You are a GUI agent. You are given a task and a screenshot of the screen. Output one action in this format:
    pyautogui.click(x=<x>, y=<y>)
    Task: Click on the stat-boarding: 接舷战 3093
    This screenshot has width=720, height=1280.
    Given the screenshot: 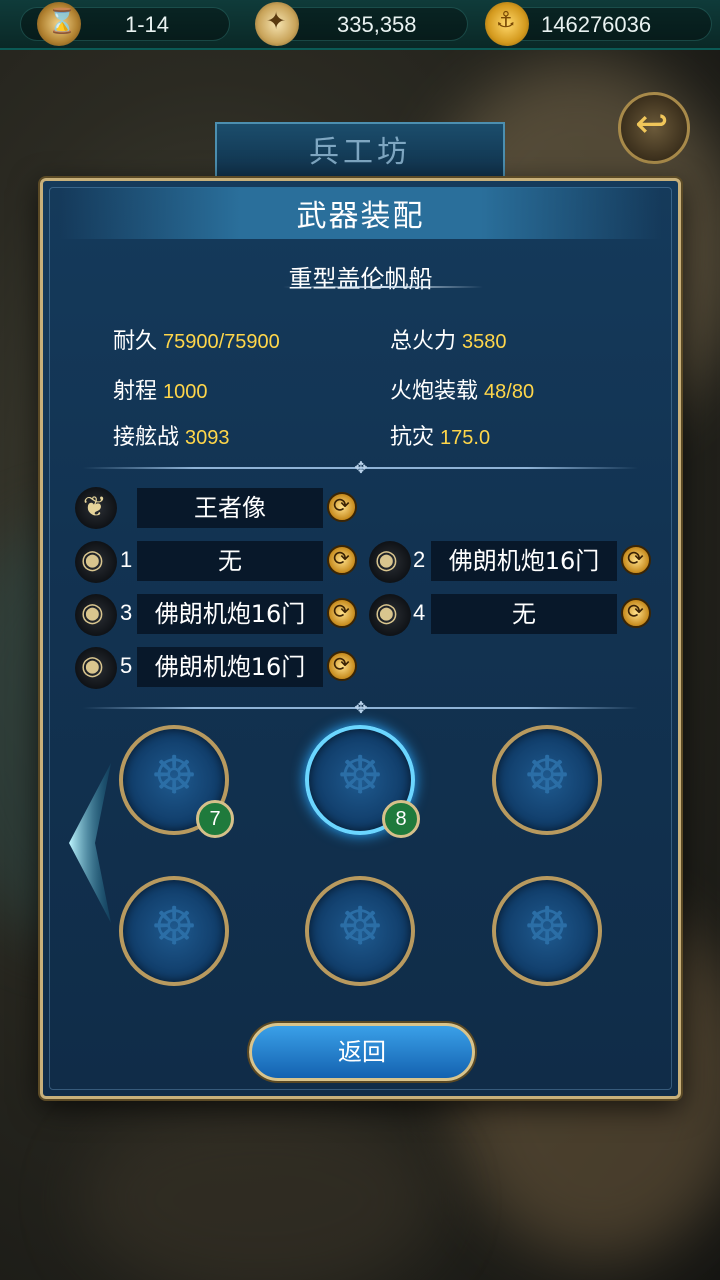 What is the action you would take?
    pyautogui.click(x=171, y=435)
    